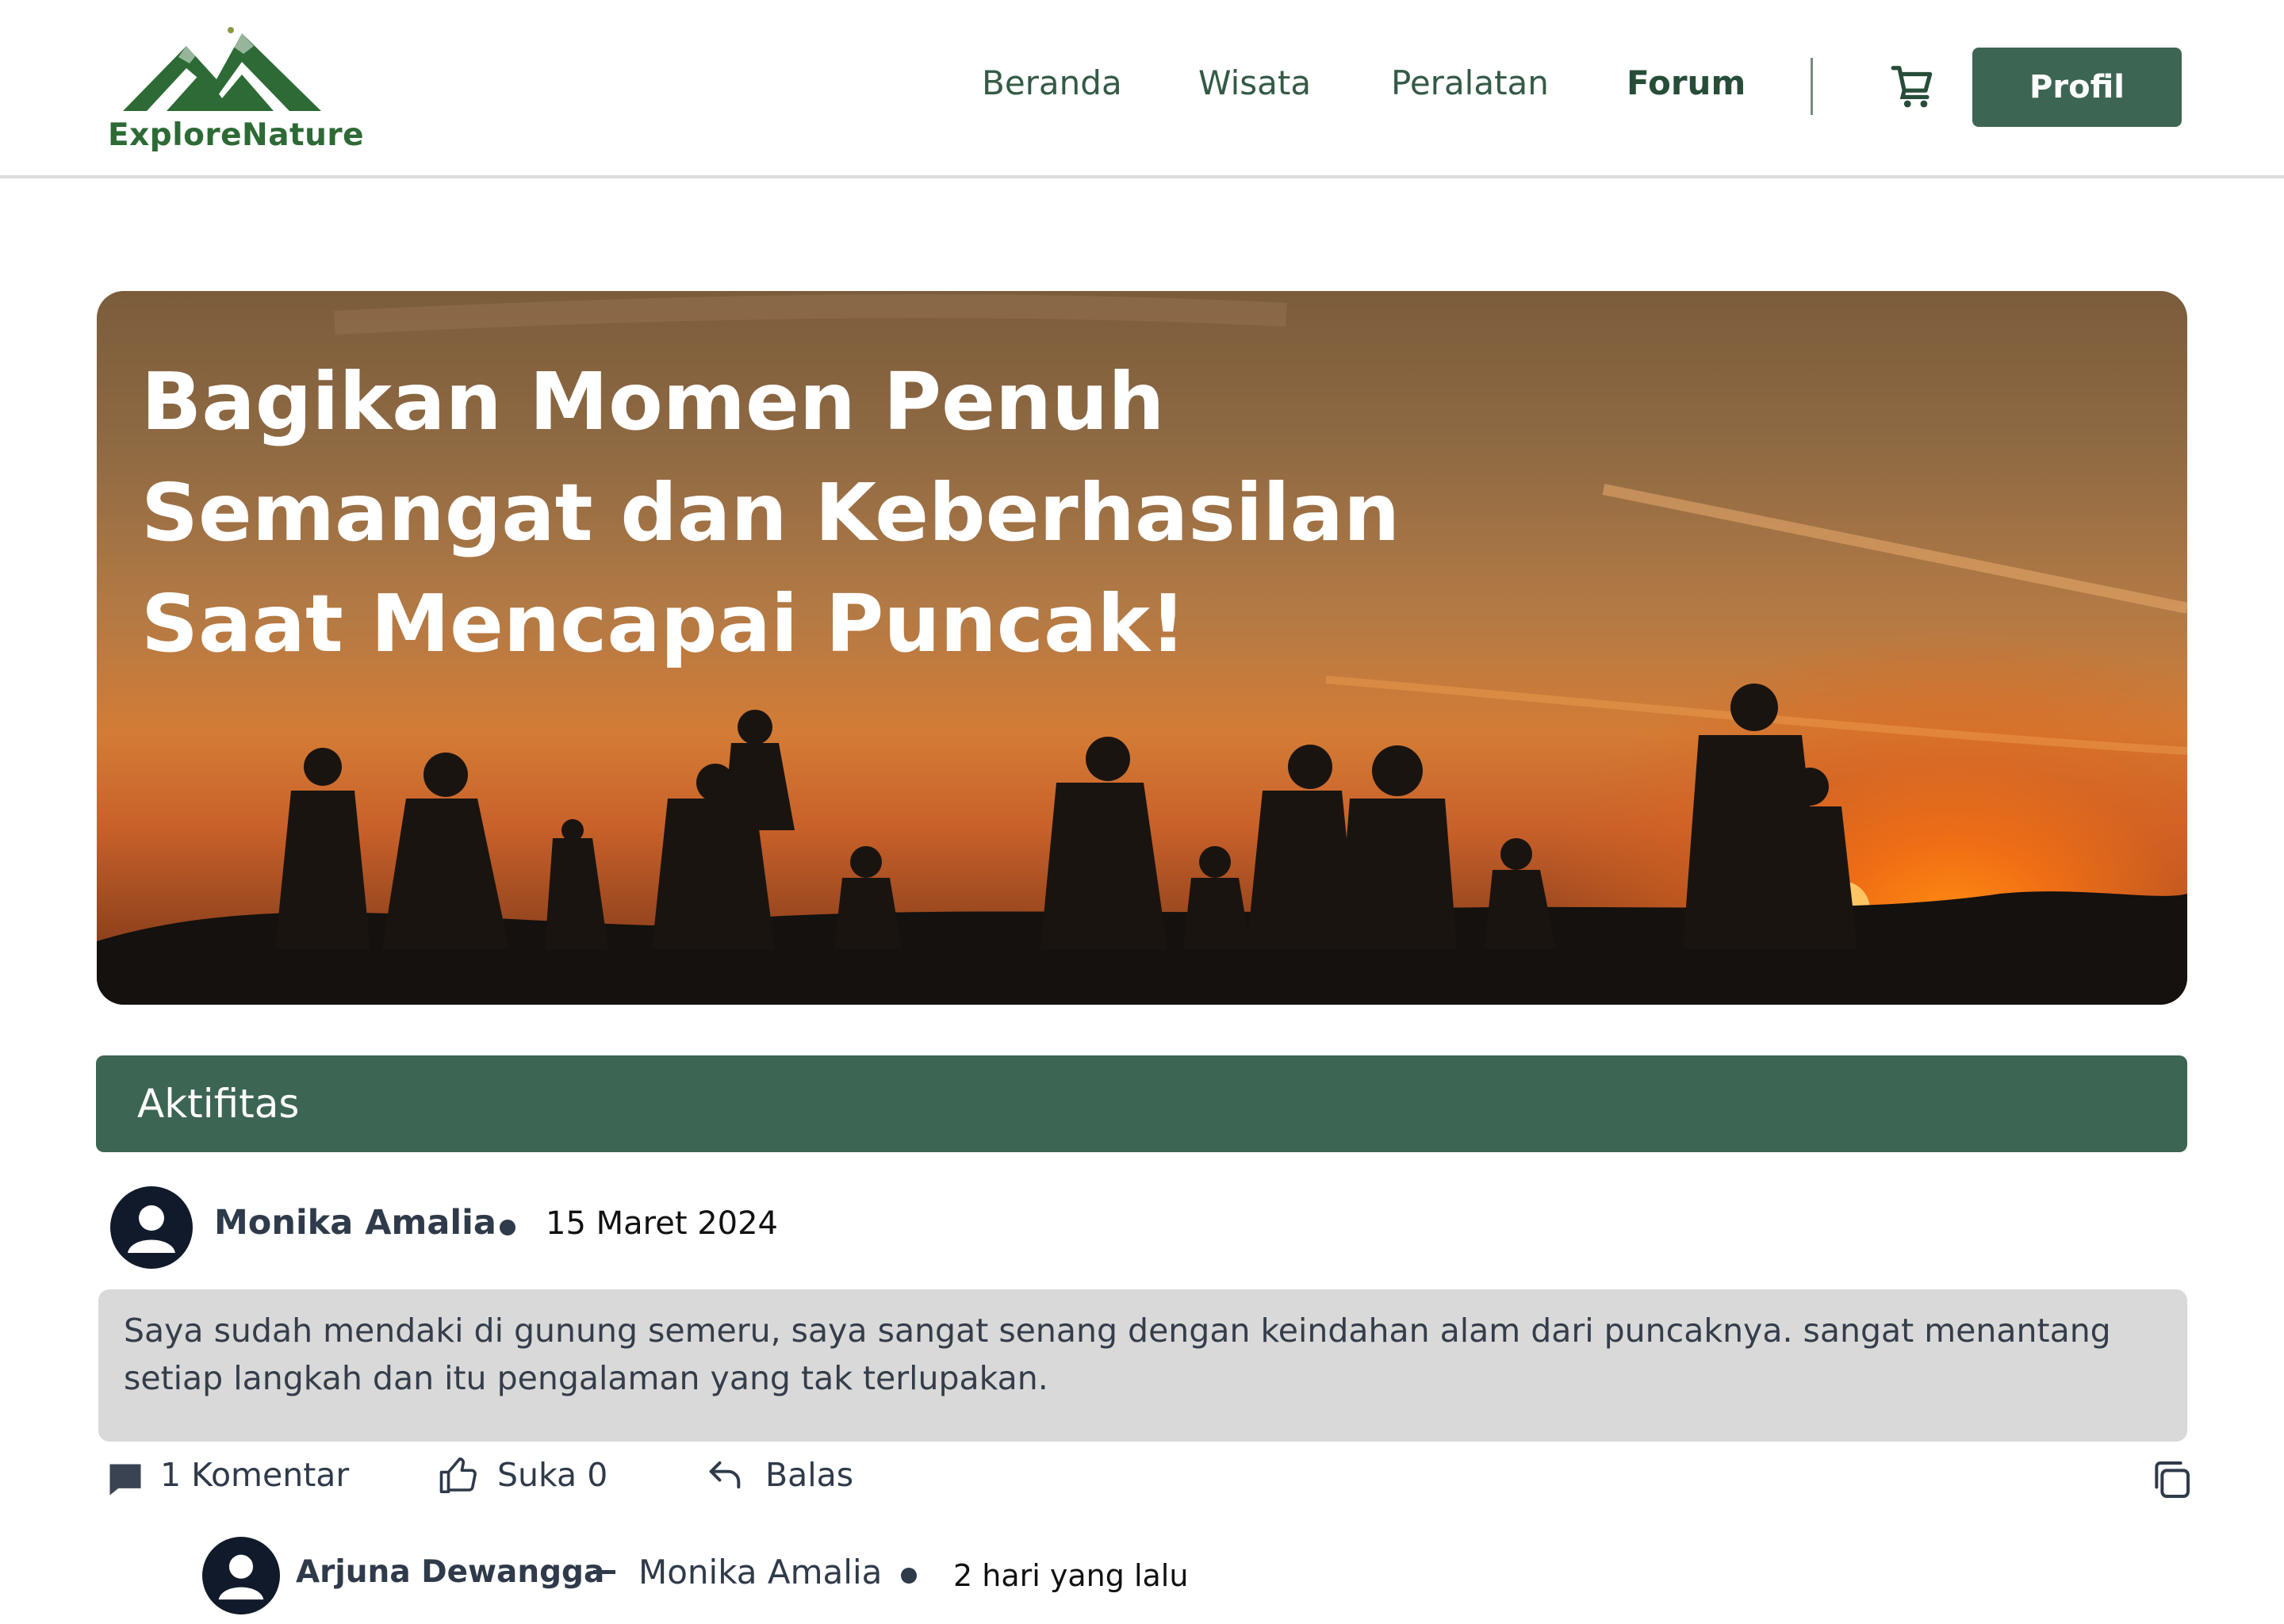  Describe the element at coordinates (355, 1223) in the screenshot. I see `post-author-name: Monika Amalia` at that location.